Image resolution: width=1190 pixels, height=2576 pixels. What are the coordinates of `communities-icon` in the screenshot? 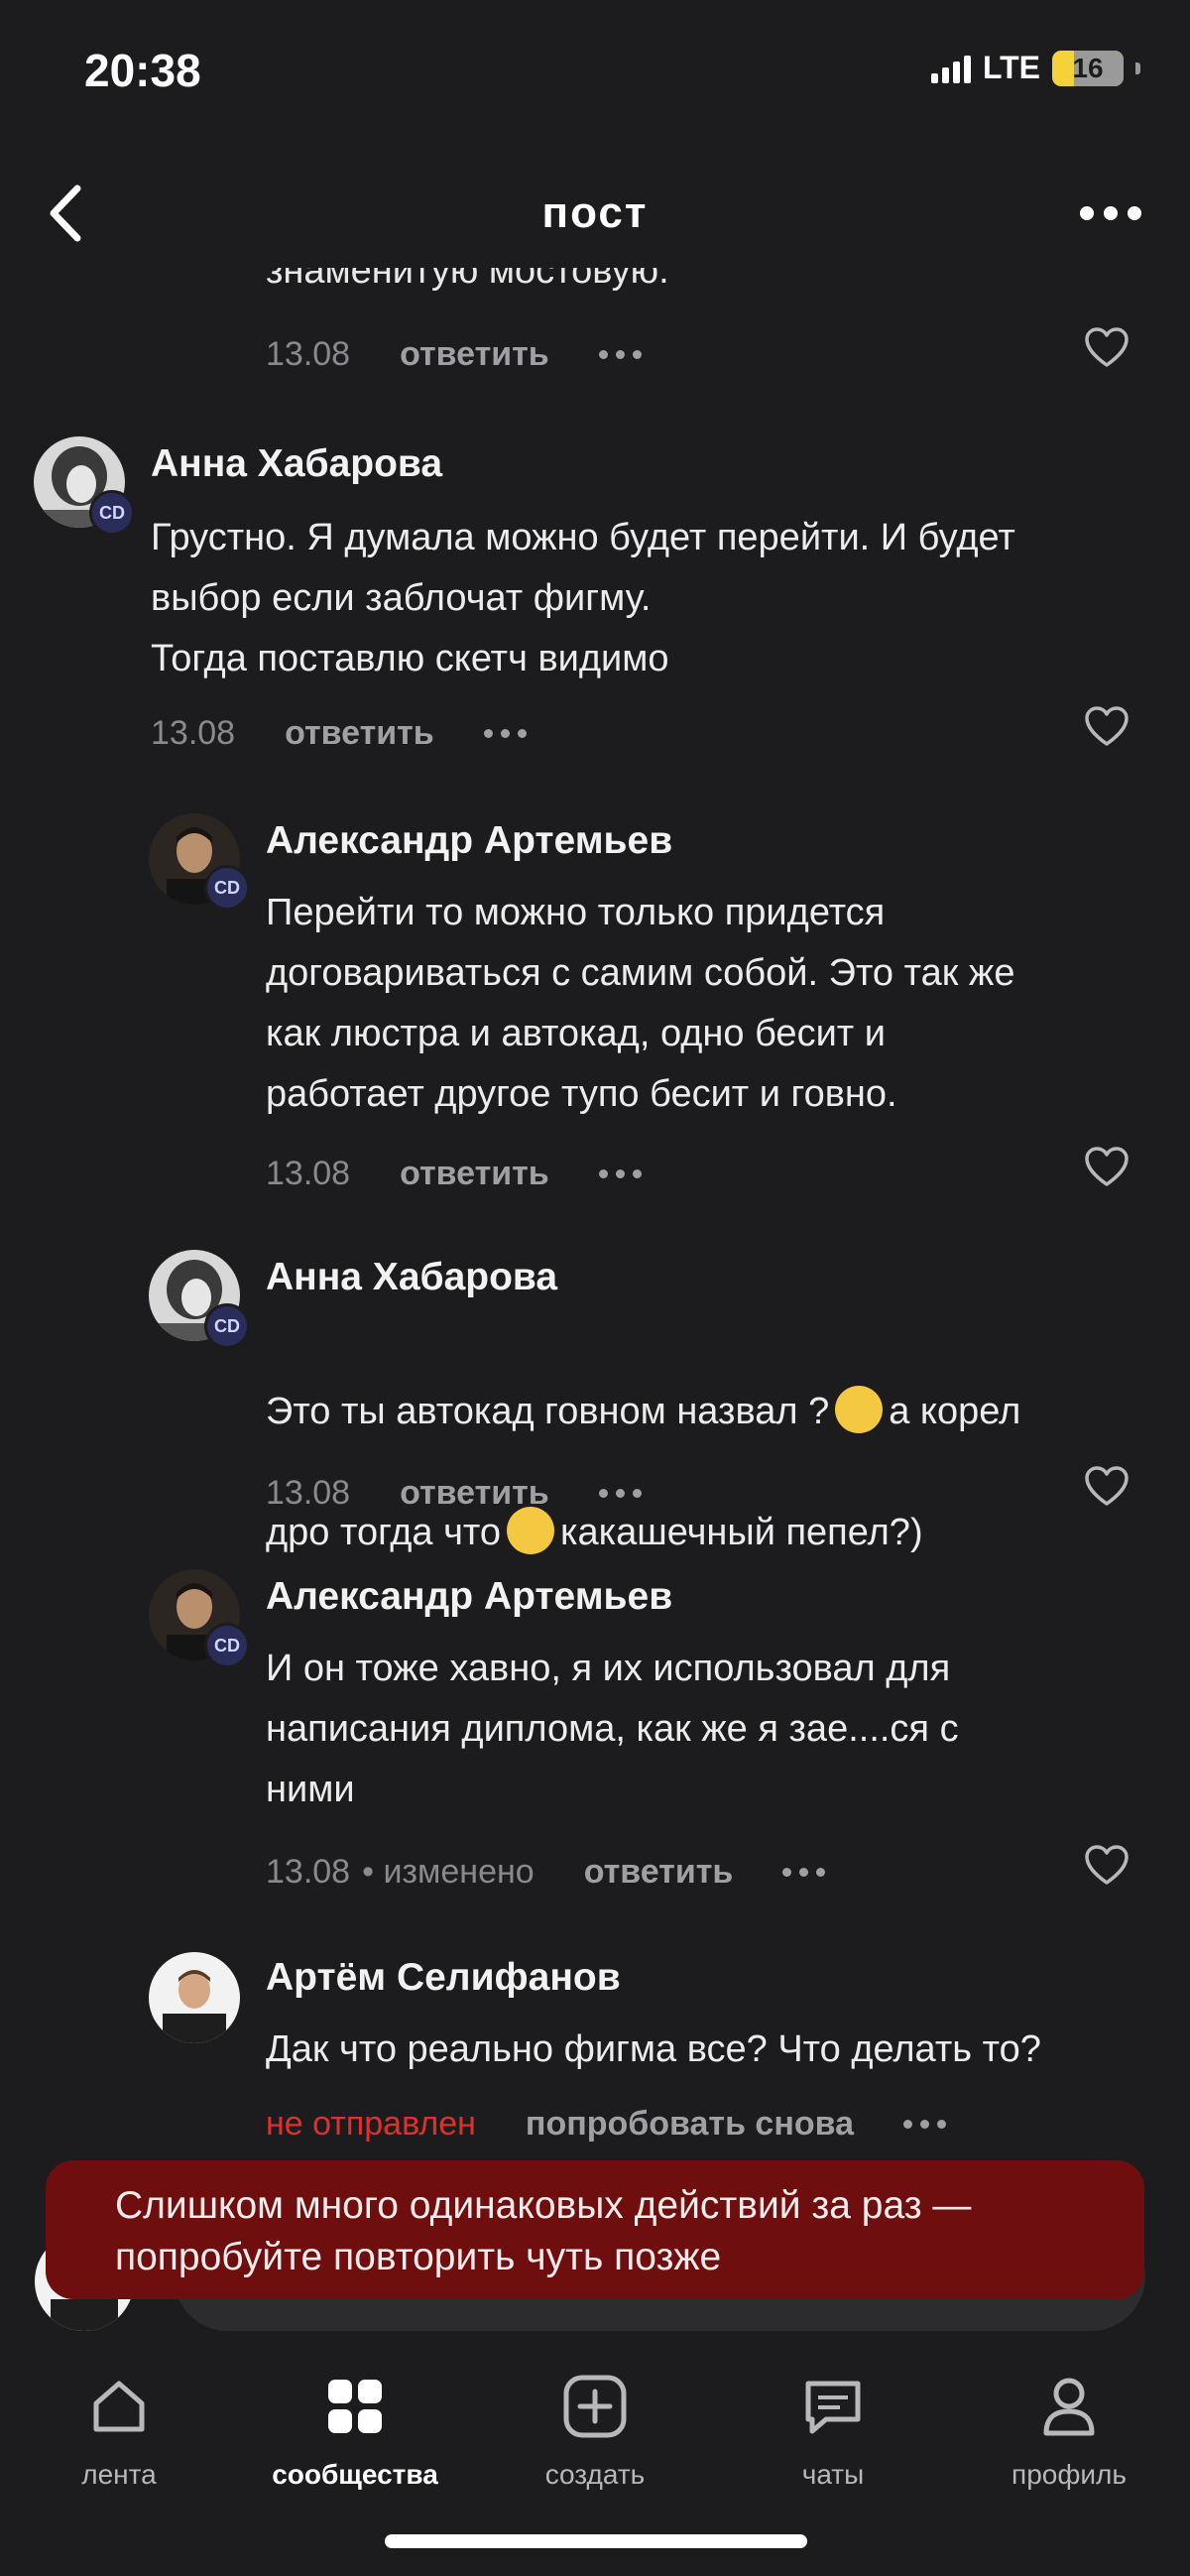 It's located at (355, 2406).